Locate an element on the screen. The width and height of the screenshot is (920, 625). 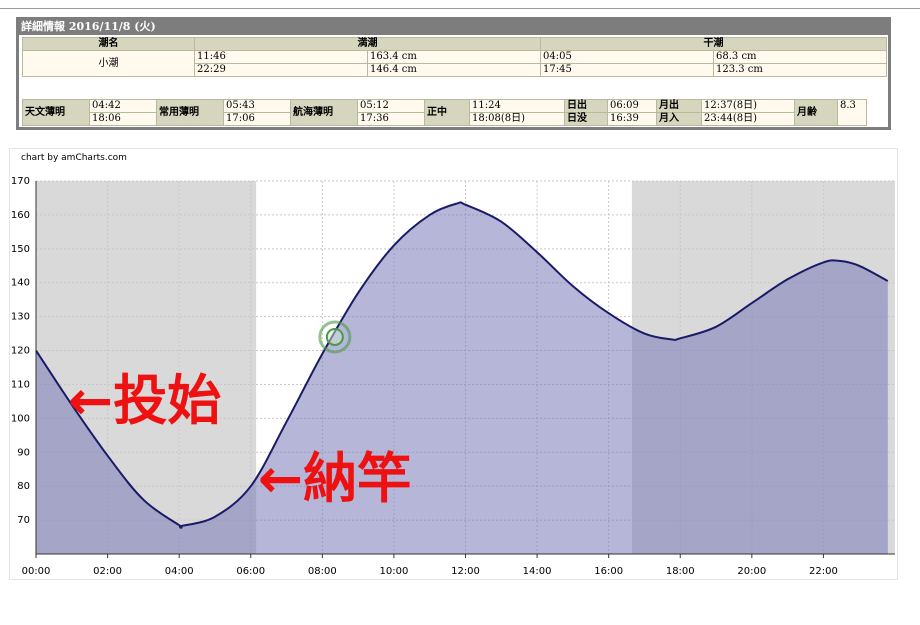
x-tick-label: 22:00 is located at coordinates (823, 571).